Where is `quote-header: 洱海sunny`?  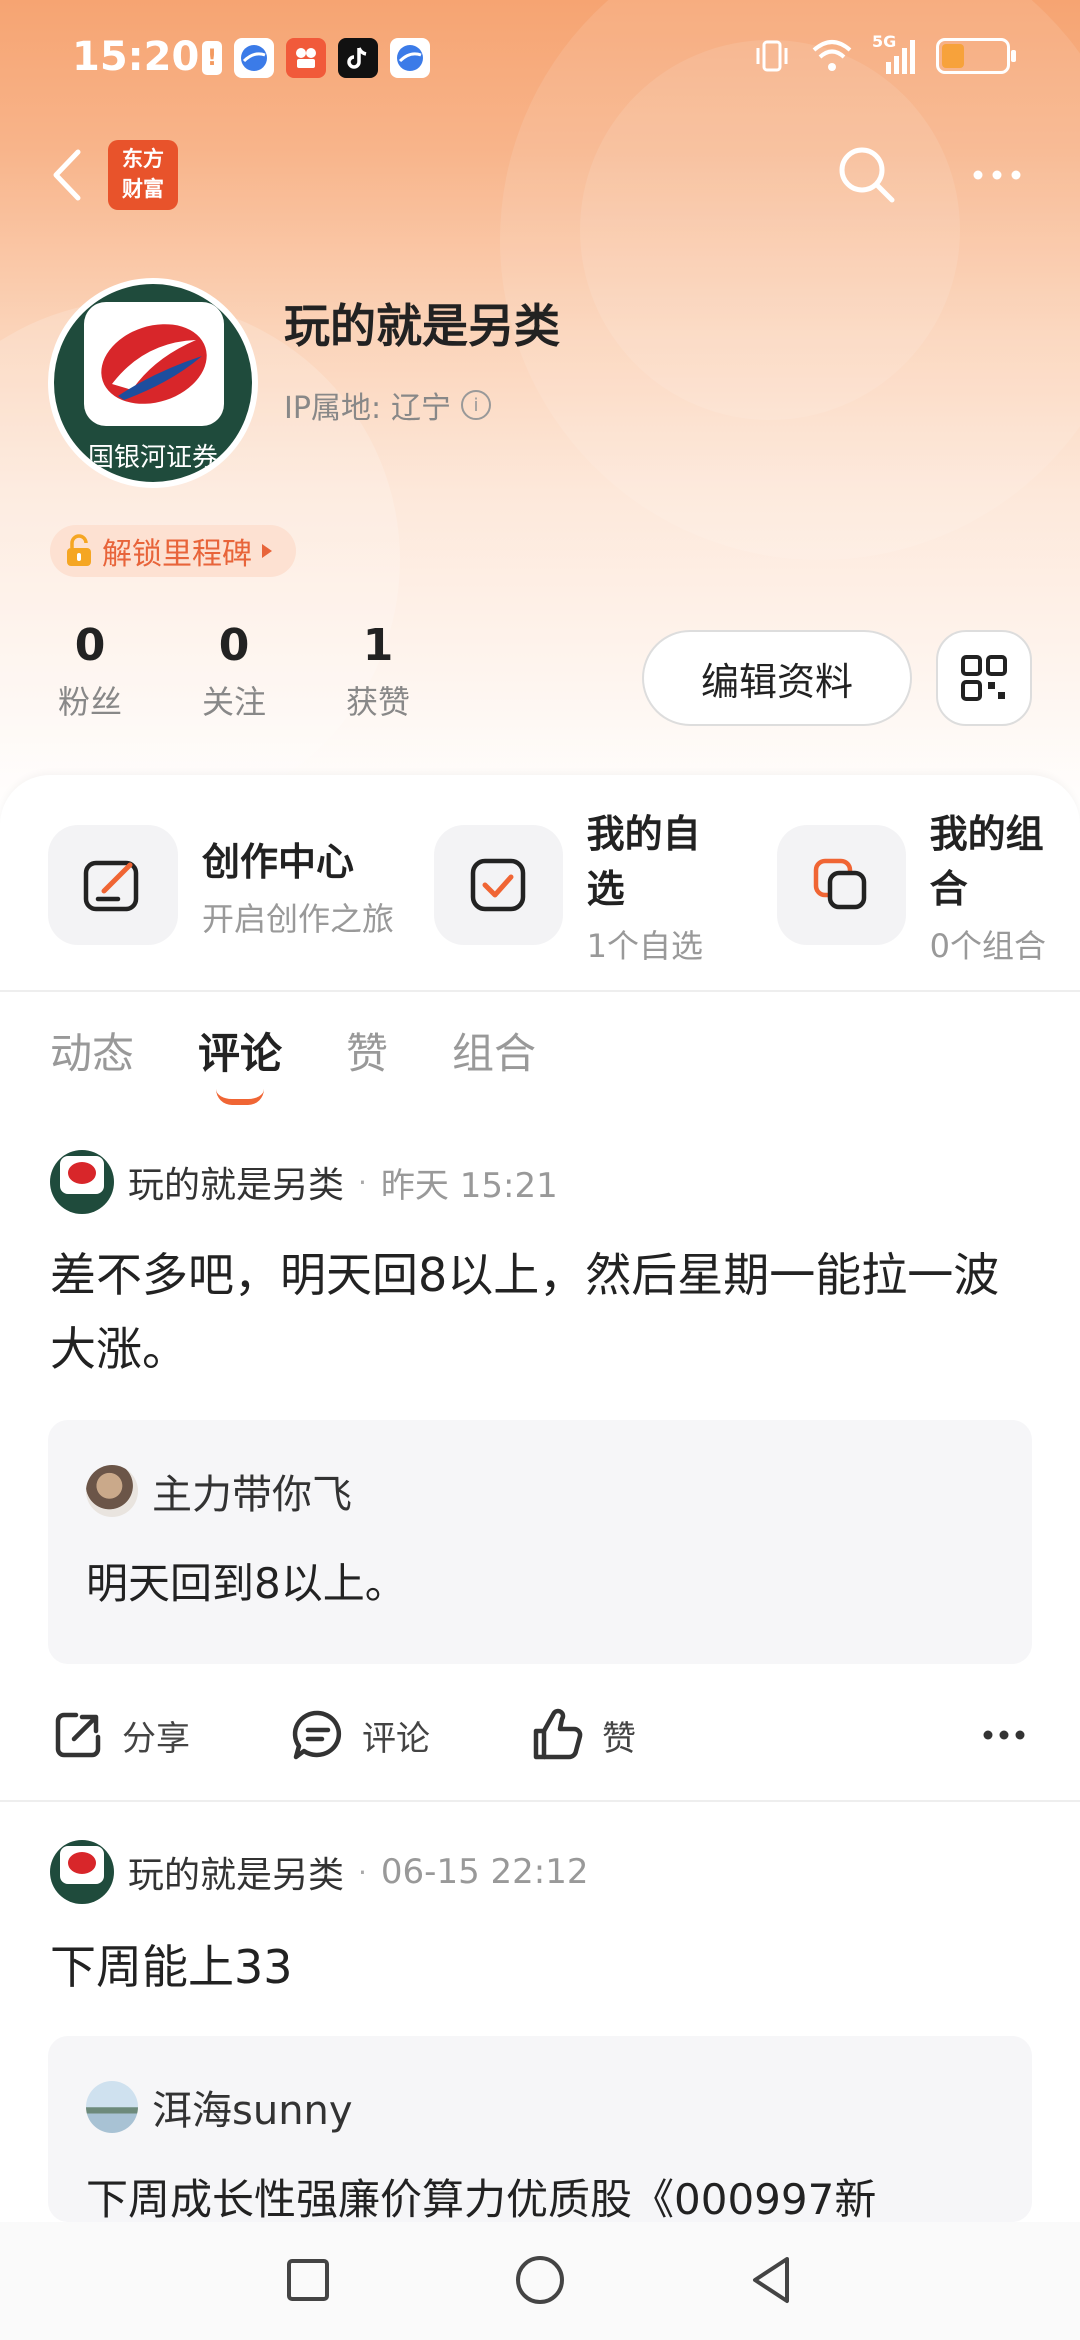
quote-header: 洱海sunny is located at coordinates (219, 2107).